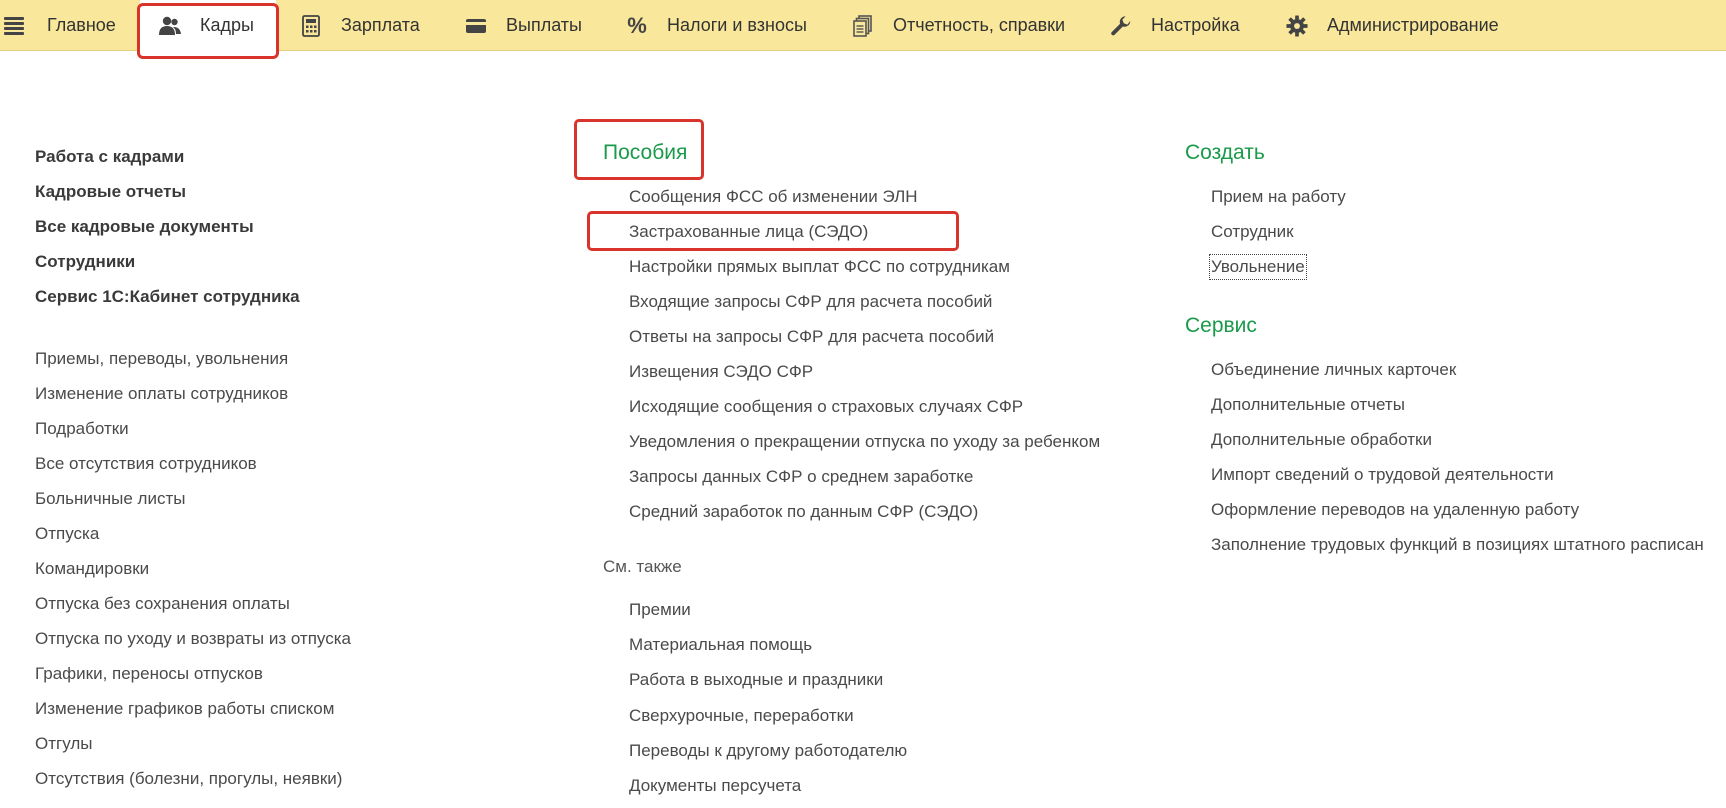  I want to click on wrench-icon, so click(1121, 26).